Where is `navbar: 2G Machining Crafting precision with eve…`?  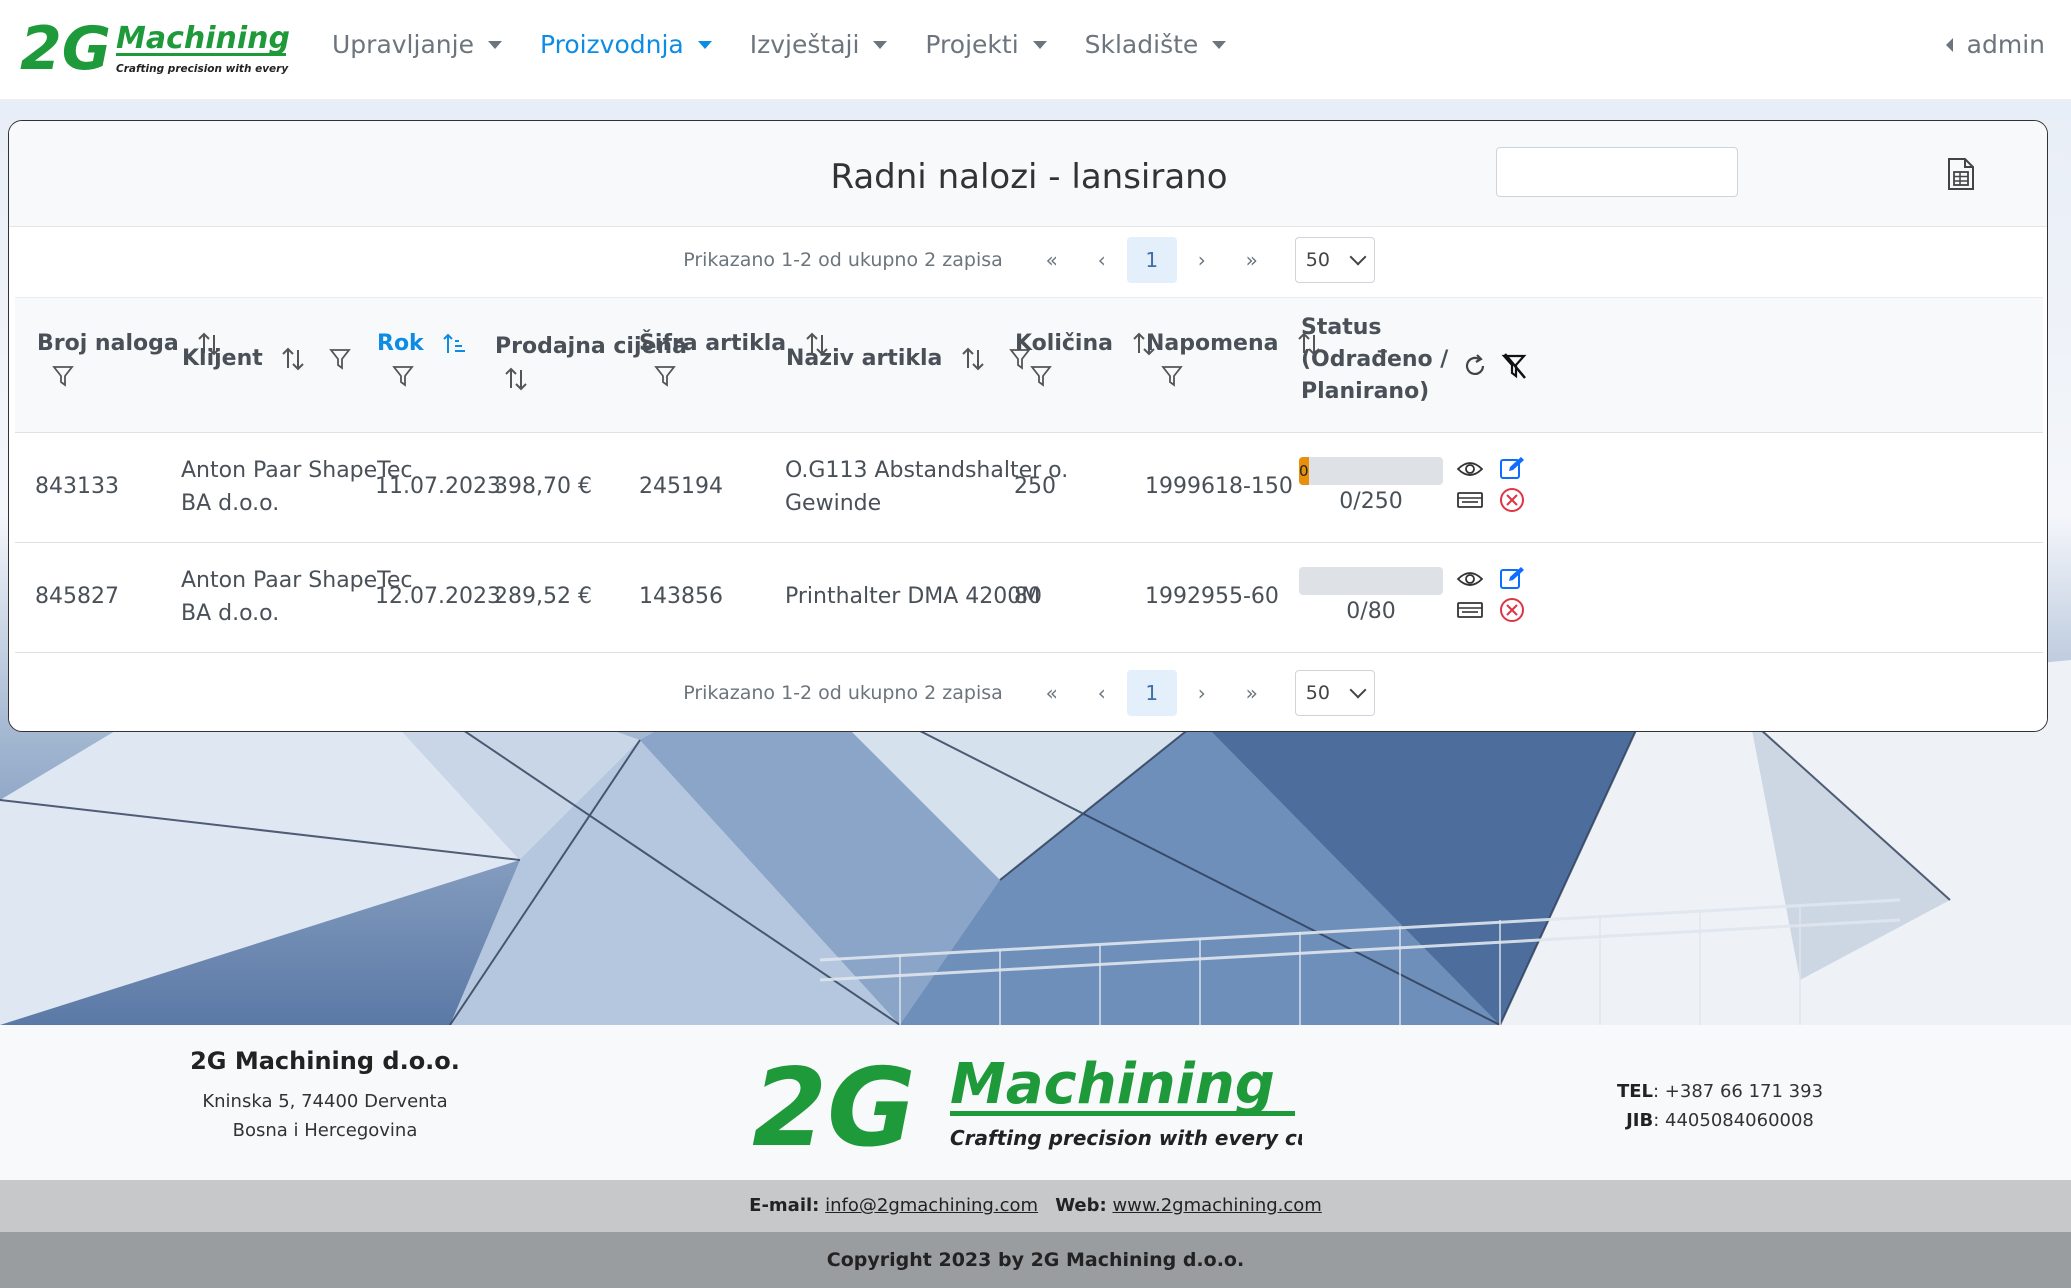 navbar: 2G Machining Crafting precision with eve… is located at coordinates (1035, 50).